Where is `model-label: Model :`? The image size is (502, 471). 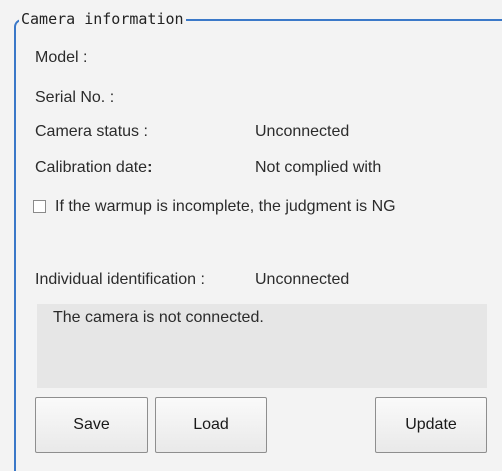
model-label: Model : is located at coordinates (61, 57).